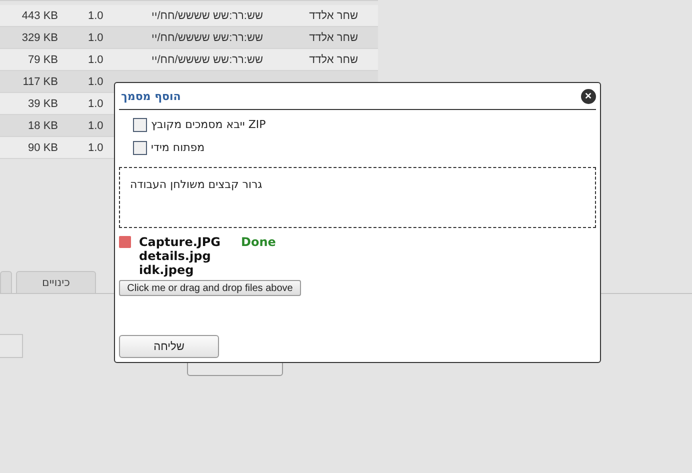 This screenshot has width=692, height=473. Describe the element at coordinates (42, 104) in the screenshot. I see `size-cell-text: 39 KB` at that location.